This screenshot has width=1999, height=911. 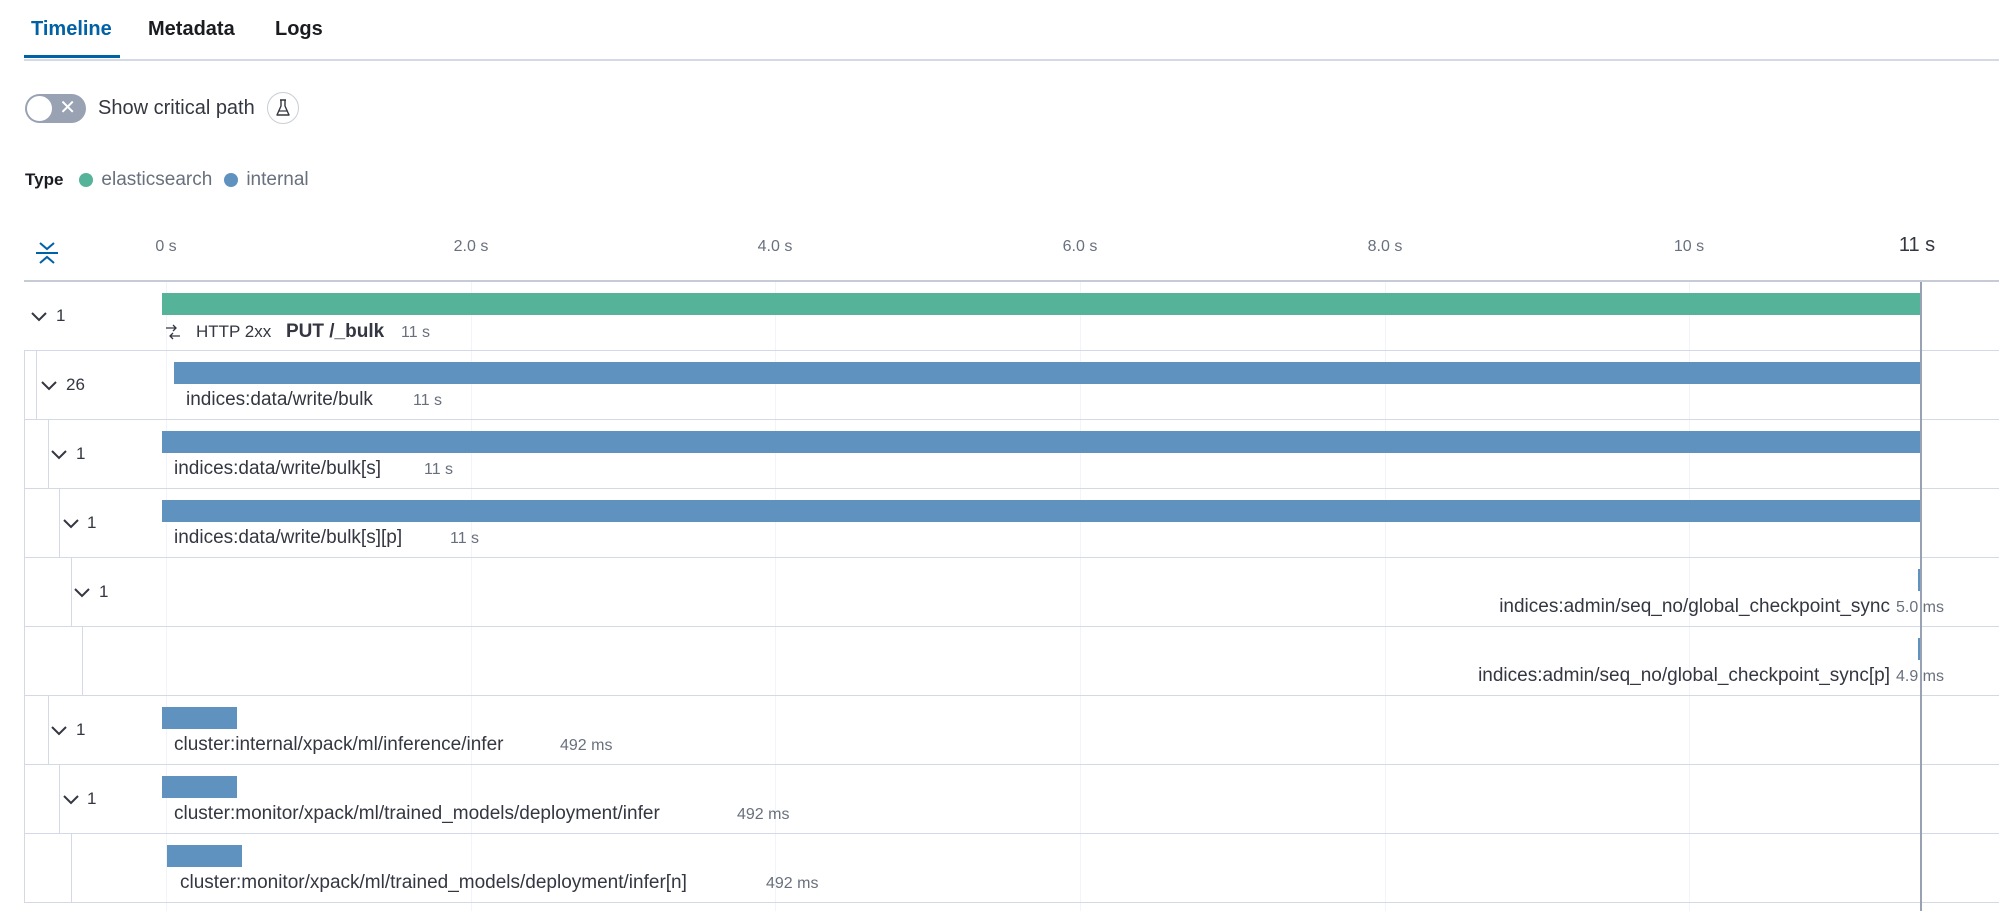 I want to click on axis-tick-0: 0 s, so click(x=166, y=246).